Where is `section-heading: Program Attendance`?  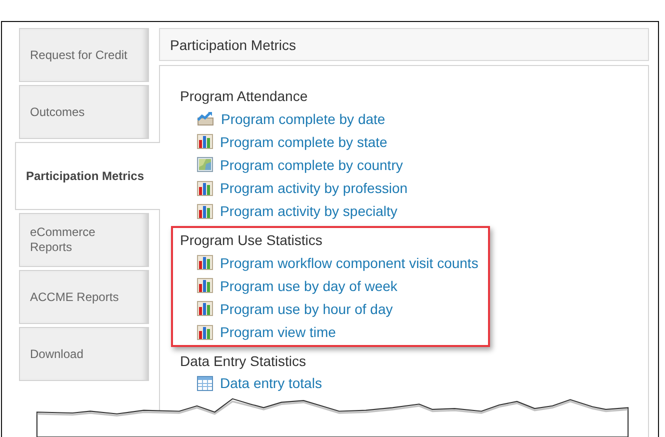
section-heading: Program Attendance is located at coordinates (244, 96).